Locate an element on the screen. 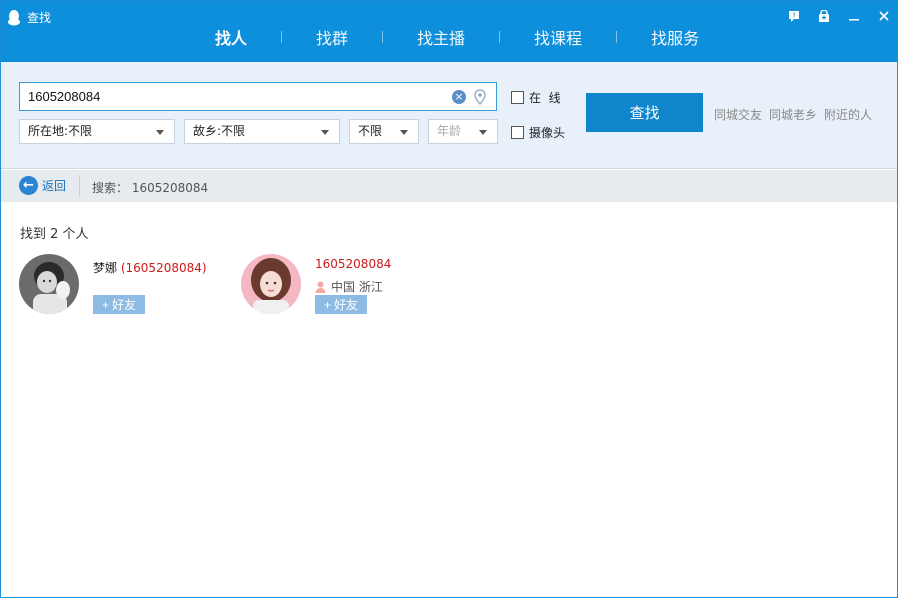 The height and width of the screenshot is (598, 898). online-label: 在 线 is located at coordinates (545, 98).